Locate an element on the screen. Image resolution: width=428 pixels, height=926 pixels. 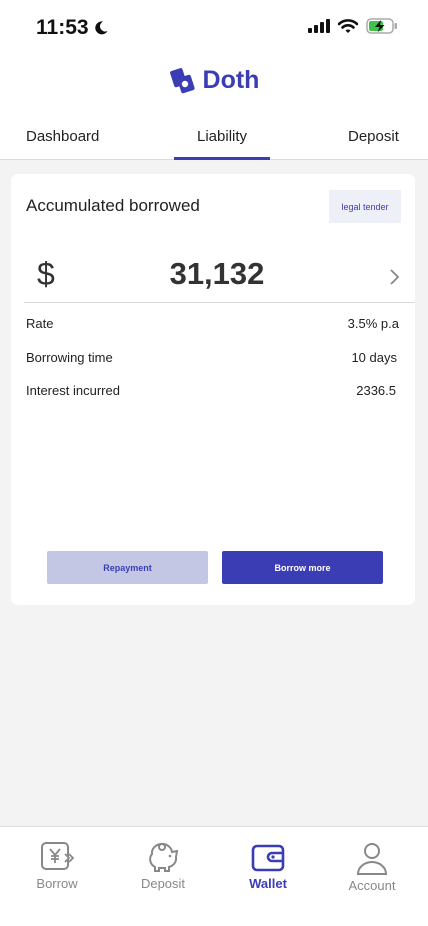
battery-icon is located at coordinates (381, 26).